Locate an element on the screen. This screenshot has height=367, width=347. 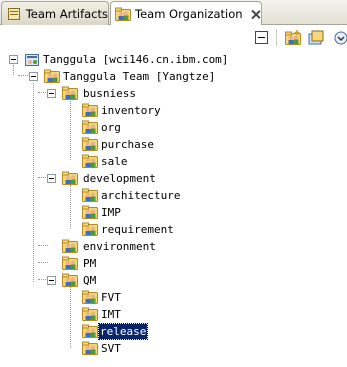
tree-item-svt: SVT is located at coordinates (173, 348).